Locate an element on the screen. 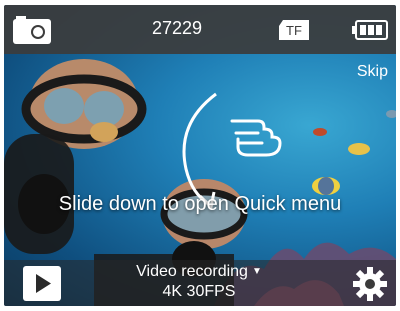  mode-name: Video recording is located at coordinates (192, 271).